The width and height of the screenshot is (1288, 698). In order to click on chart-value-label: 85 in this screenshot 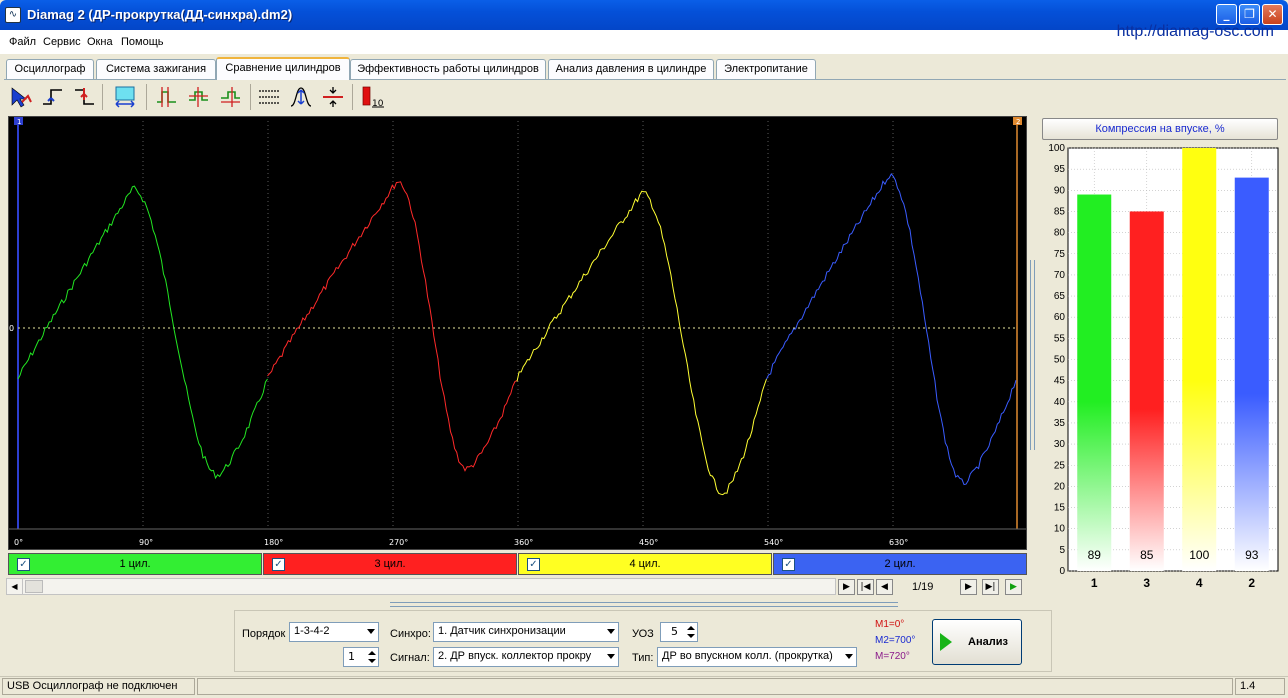, I will do `click(1147, 555)`.